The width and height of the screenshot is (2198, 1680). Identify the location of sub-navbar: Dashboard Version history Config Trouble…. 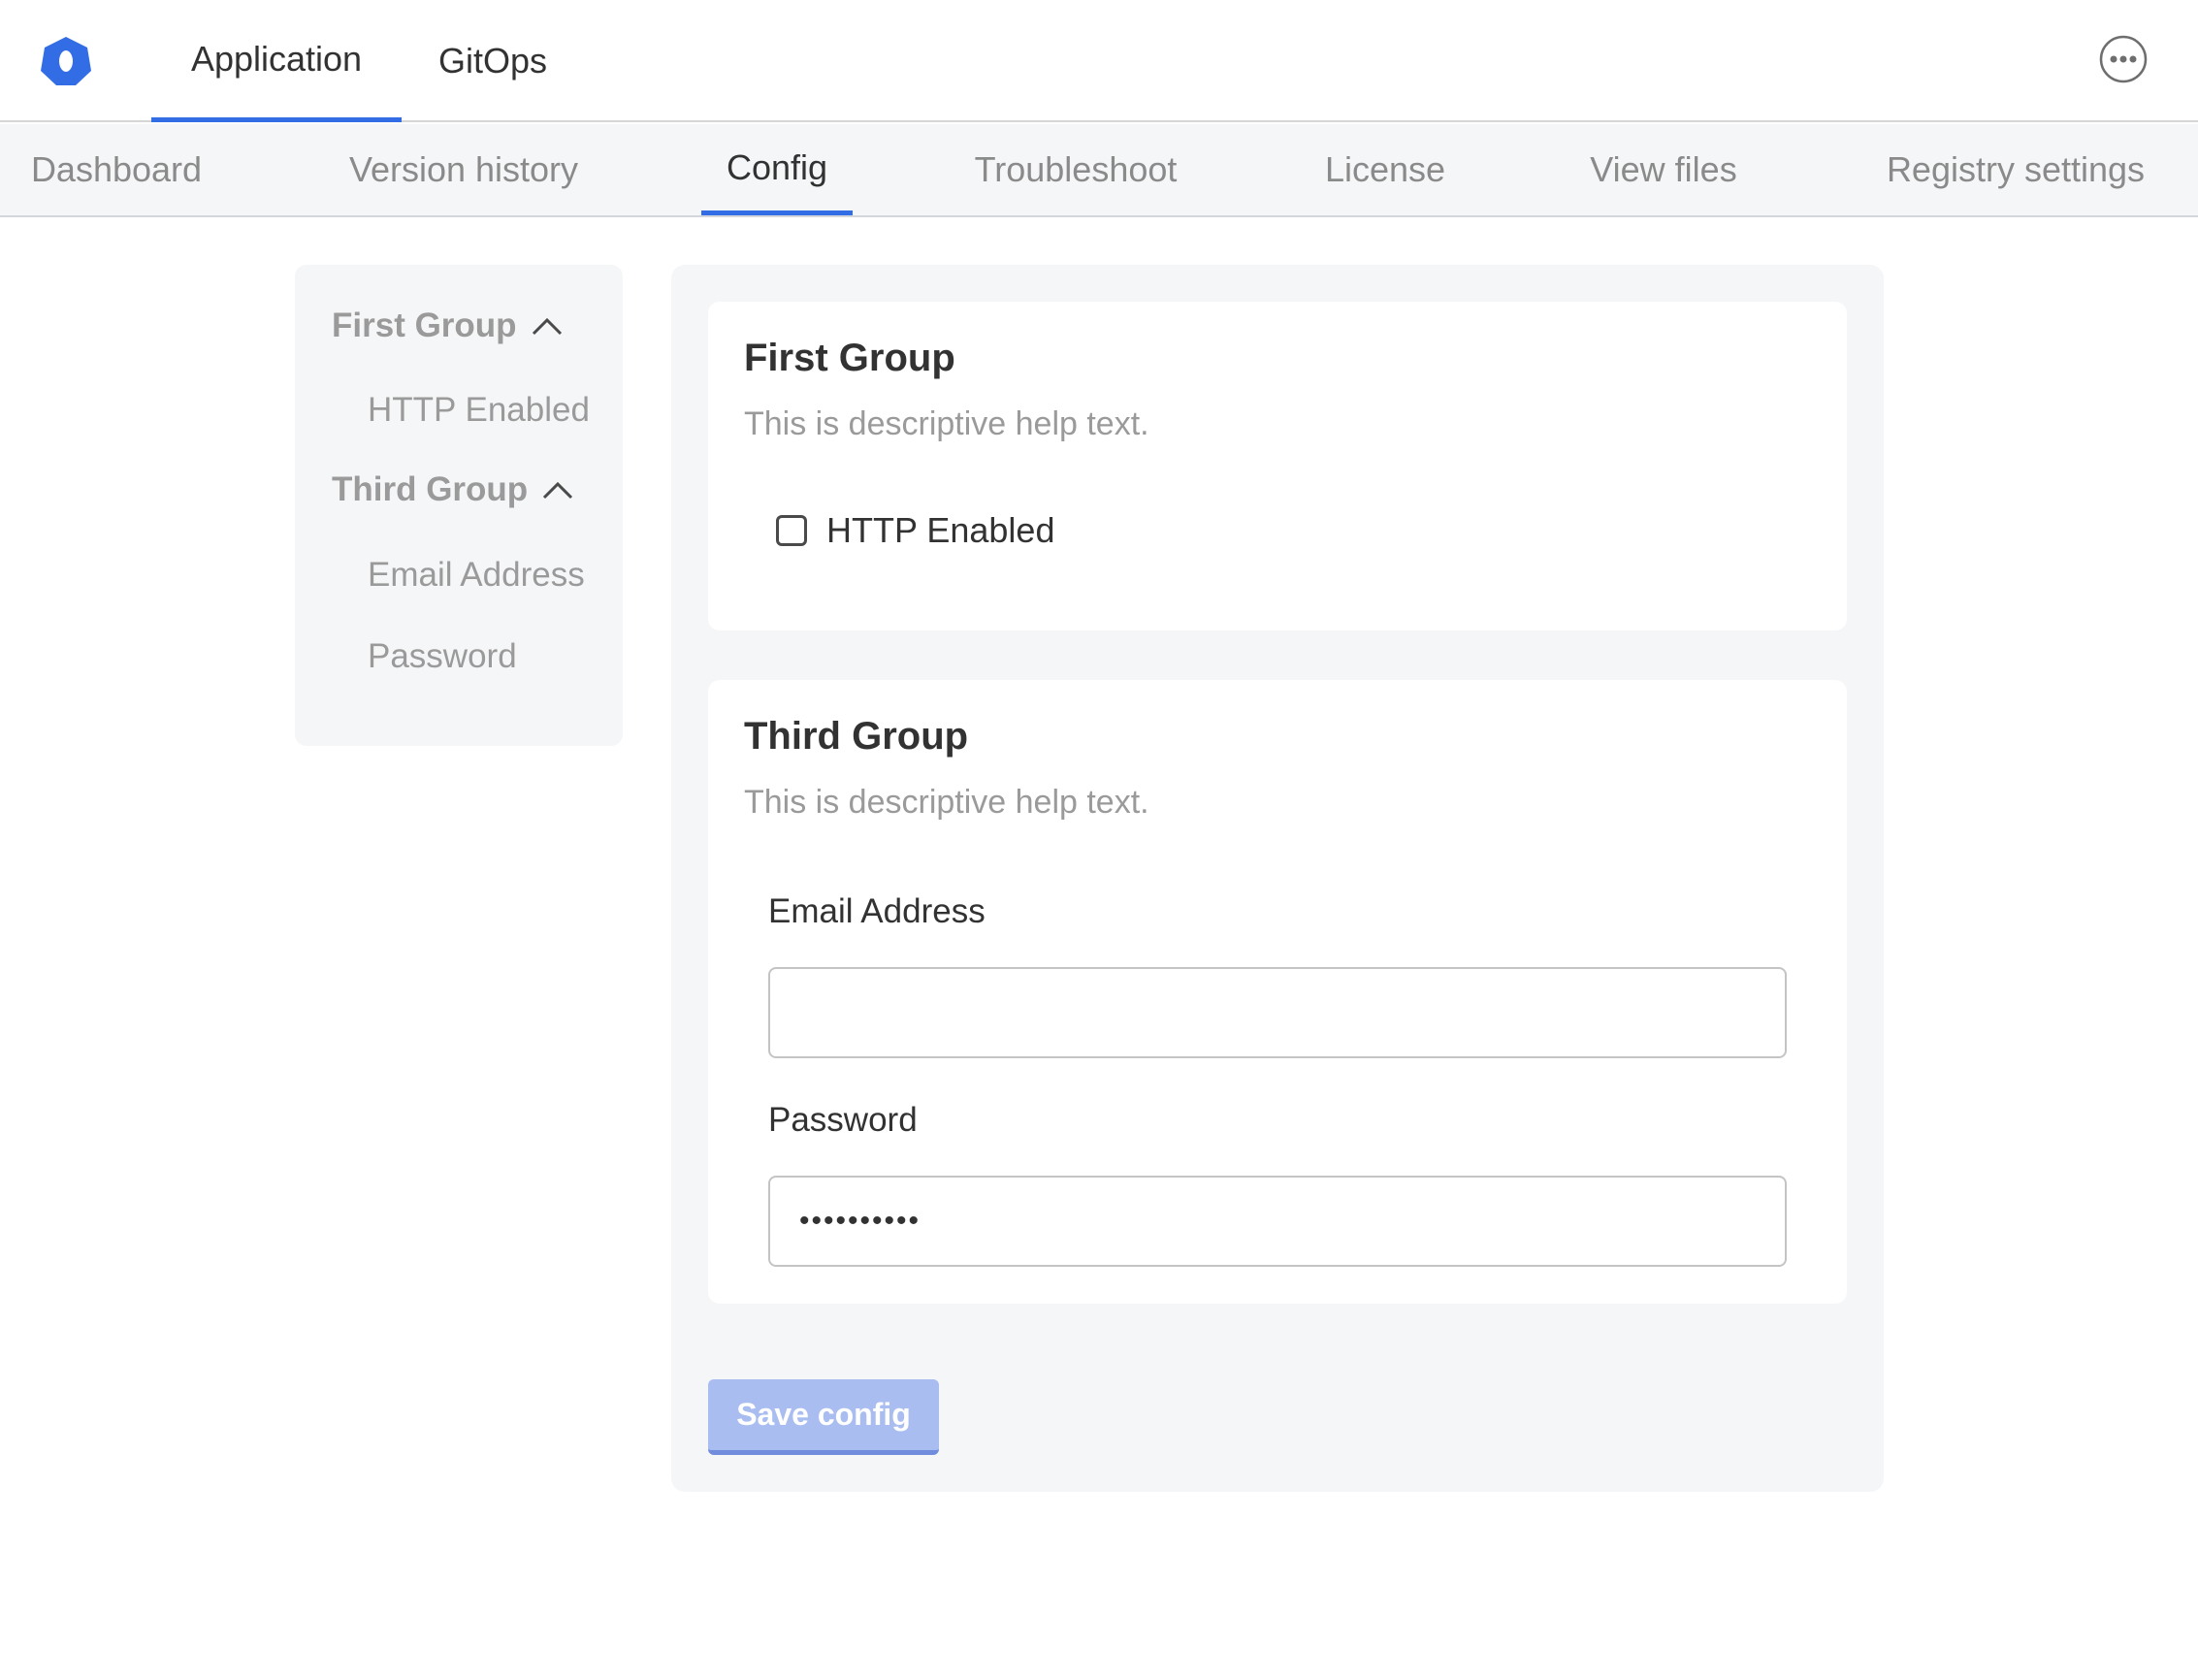
(1099, 170).